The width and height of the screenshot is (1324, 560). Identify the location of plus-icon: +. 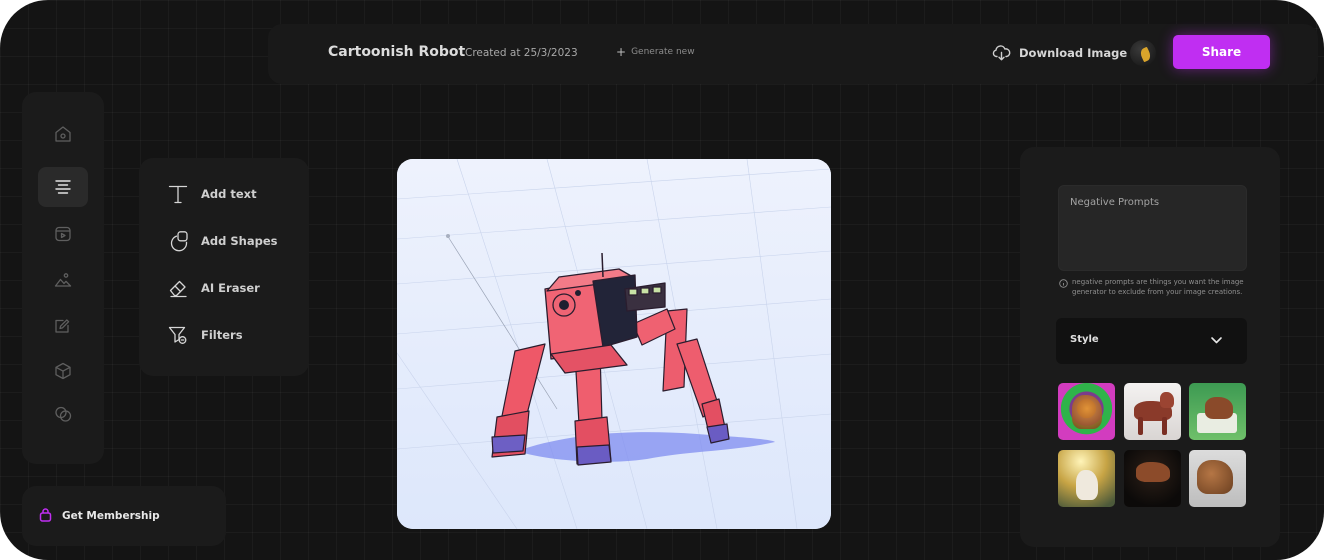
(621, 51).